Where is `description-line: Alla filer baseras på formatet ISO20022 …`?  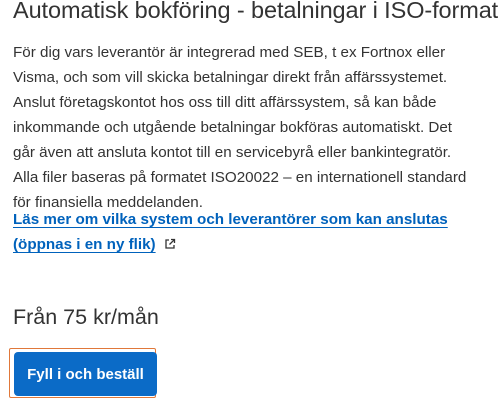
description-line: Alla filer baseras på formatet ISO20022 … is located at coordinates (240, 177).